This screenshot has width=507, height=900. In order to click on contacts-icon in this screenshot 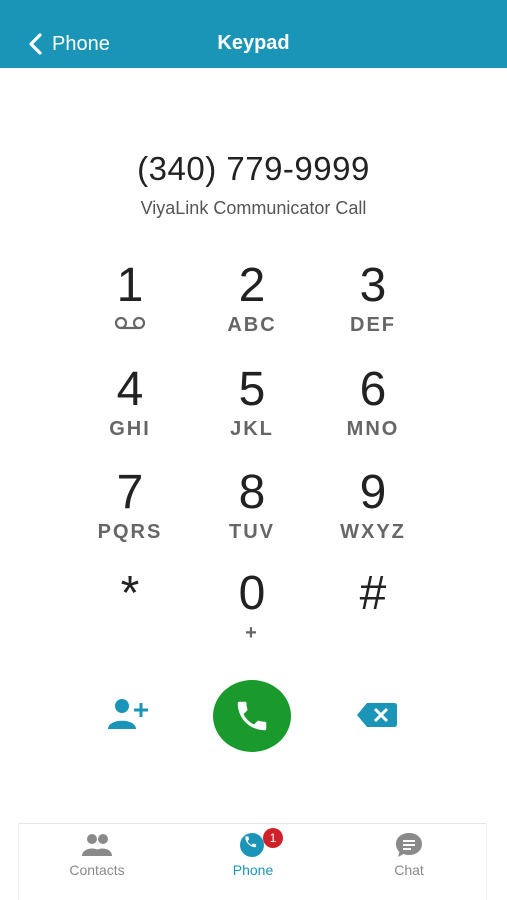, I will do `click(97, 845)`.